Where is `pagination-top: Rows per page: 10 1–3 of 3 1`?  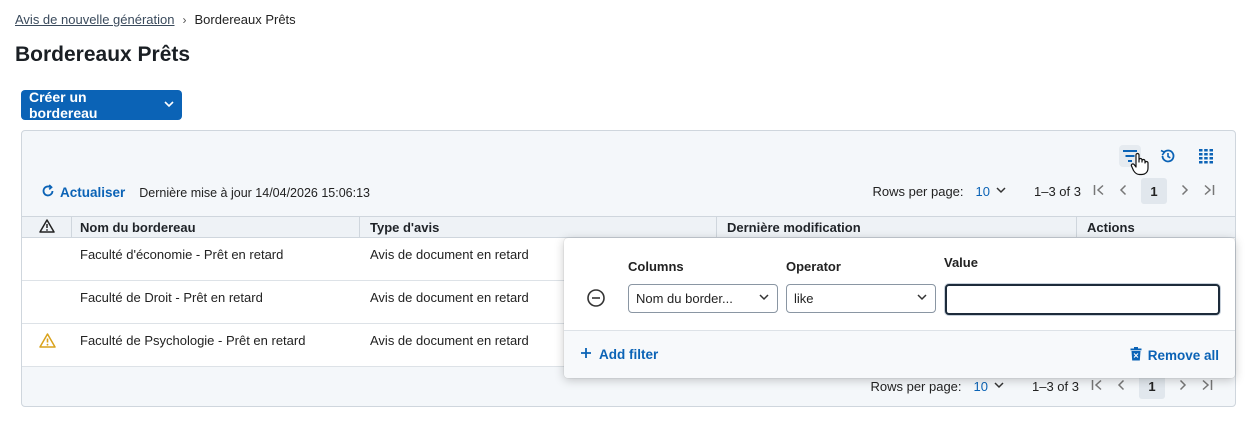 pagination-top: Rows per page: 10 1–3 of 3 1 is located at coordinates (1043, 191).